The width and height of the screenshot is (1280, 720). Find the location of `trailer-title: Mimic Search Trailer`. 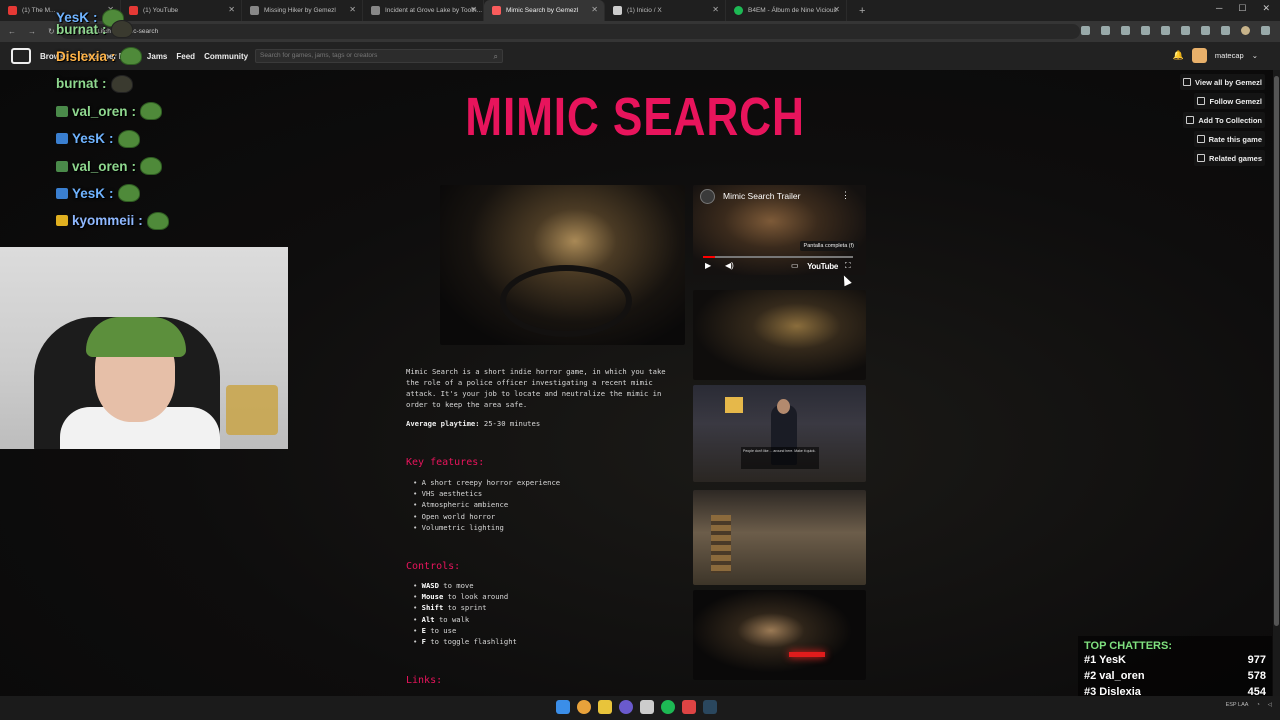

trailer-title: Mimic Search Trailer is located at coordinates (761, 196).